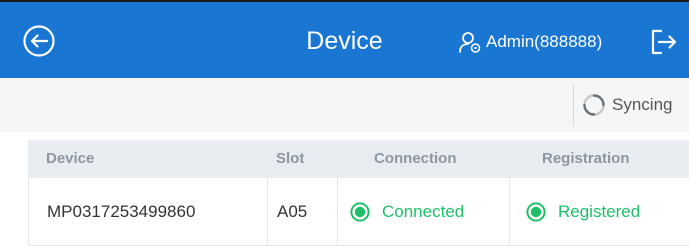 The height and width of the screenshot is (246, 689). I want to click on slot-value: A05, so click(292, 211).